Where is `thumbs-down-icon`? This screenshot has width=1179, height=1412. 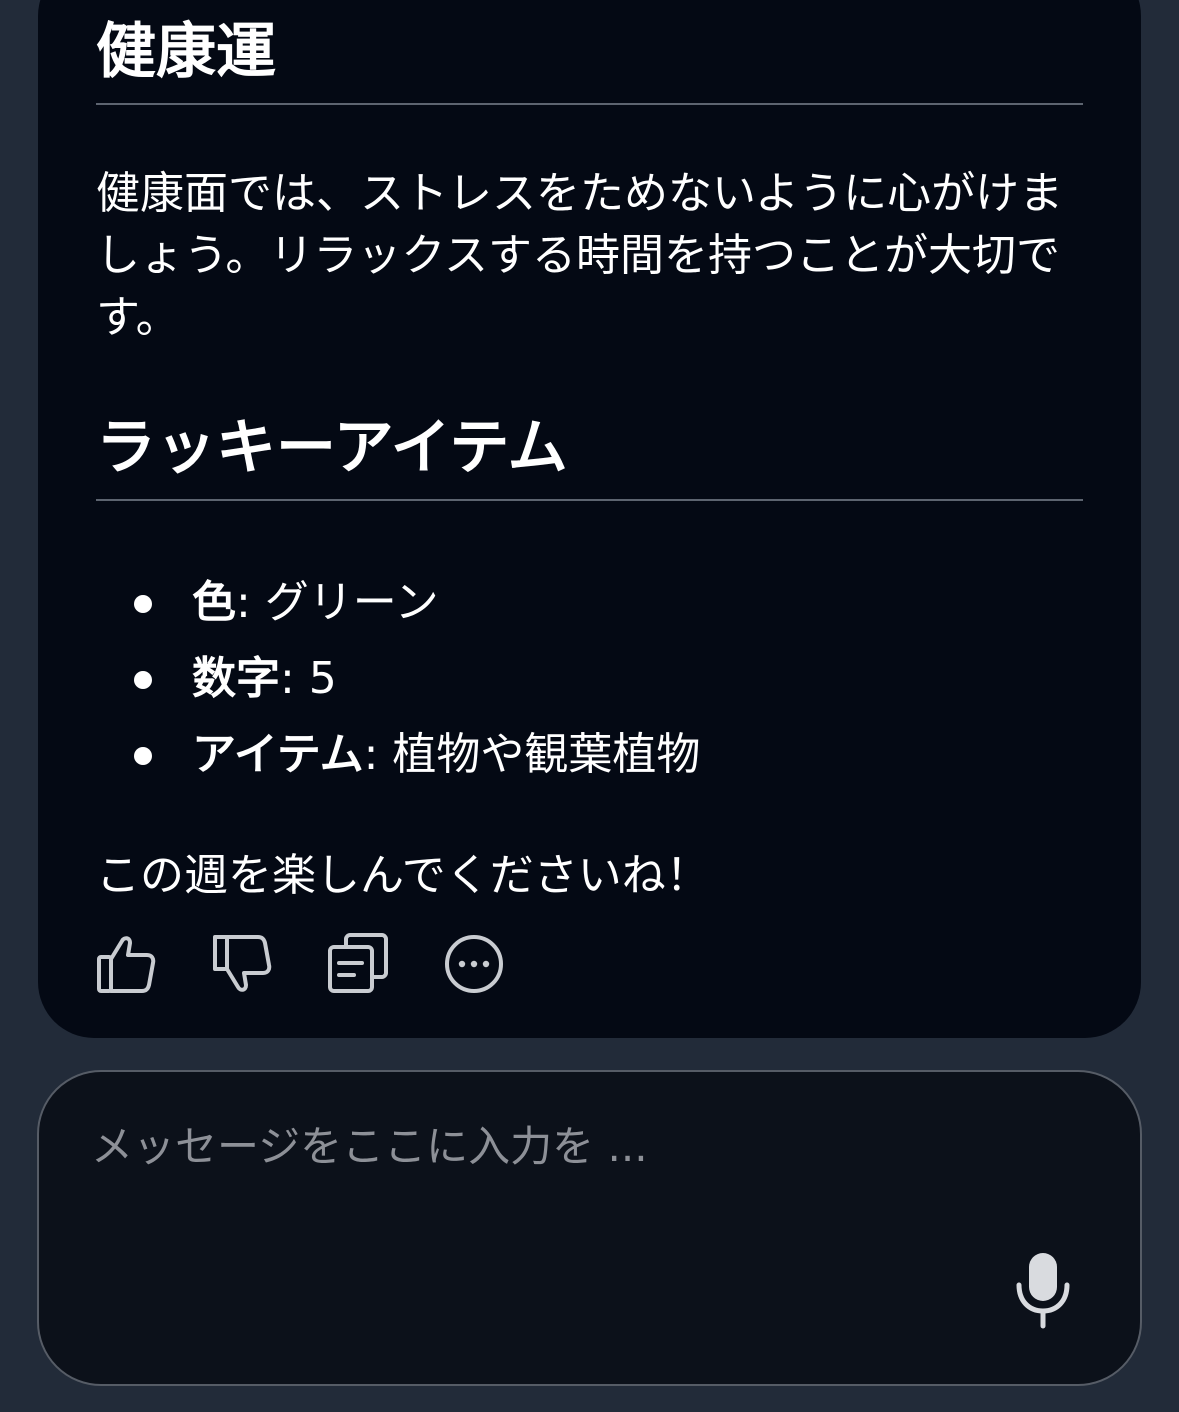
thumbs-down-icon is located at coordinates (242, 963).